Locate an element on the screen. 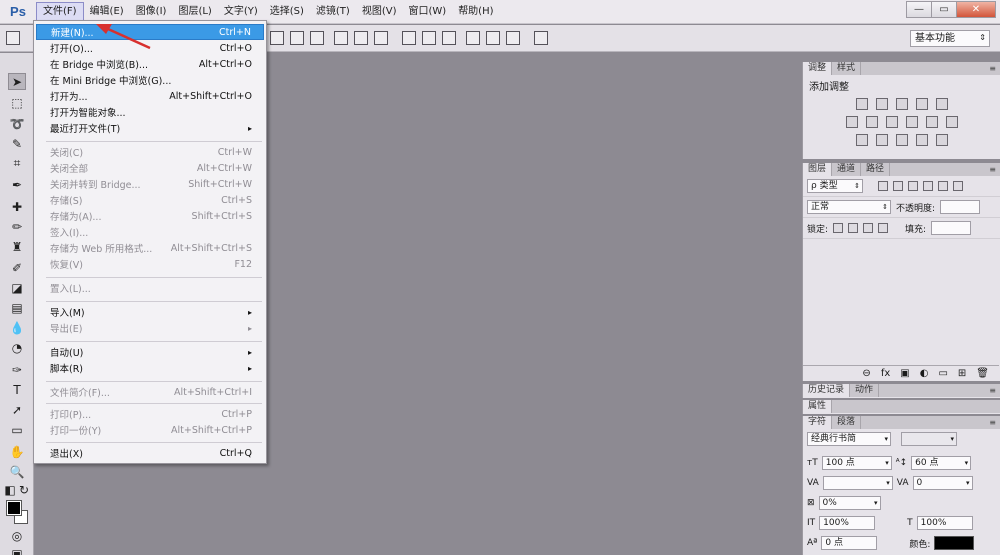 Image resolution: width=1000 pixels, height=555 pixels. menu-item-open-as: 打开为... Alt+Shift+Ctrl+O is located at coordinates (150, 96).